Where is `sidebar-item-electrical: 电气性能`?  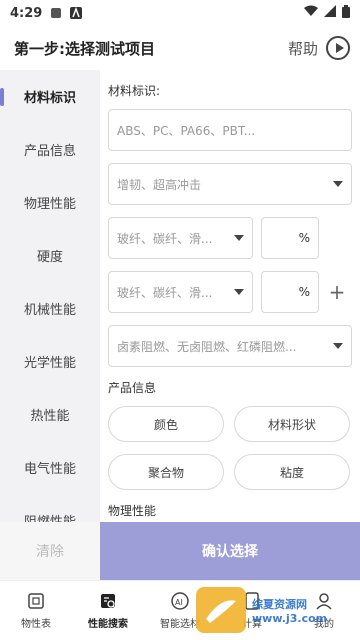
sidebar-item-electrical: 电气性能 is located at coordinates (50, 467).